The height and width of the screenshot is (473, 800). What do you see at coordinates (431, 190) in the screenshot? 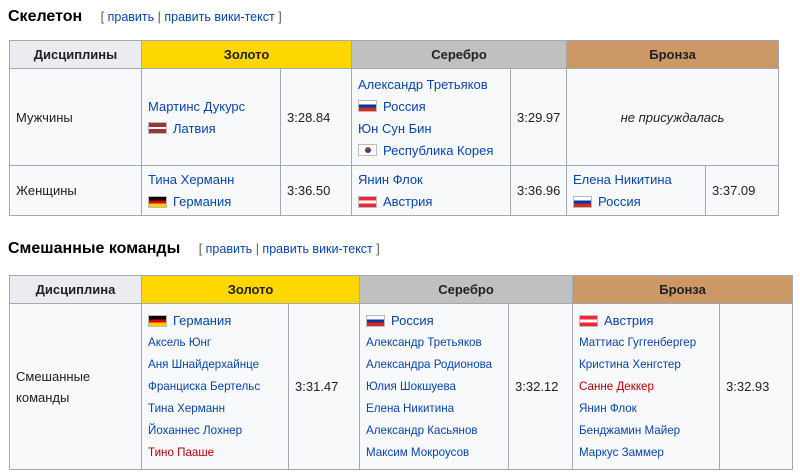
I see `women-silver-cell: Янин Флок Австрия` at bounding box center [431, 190].